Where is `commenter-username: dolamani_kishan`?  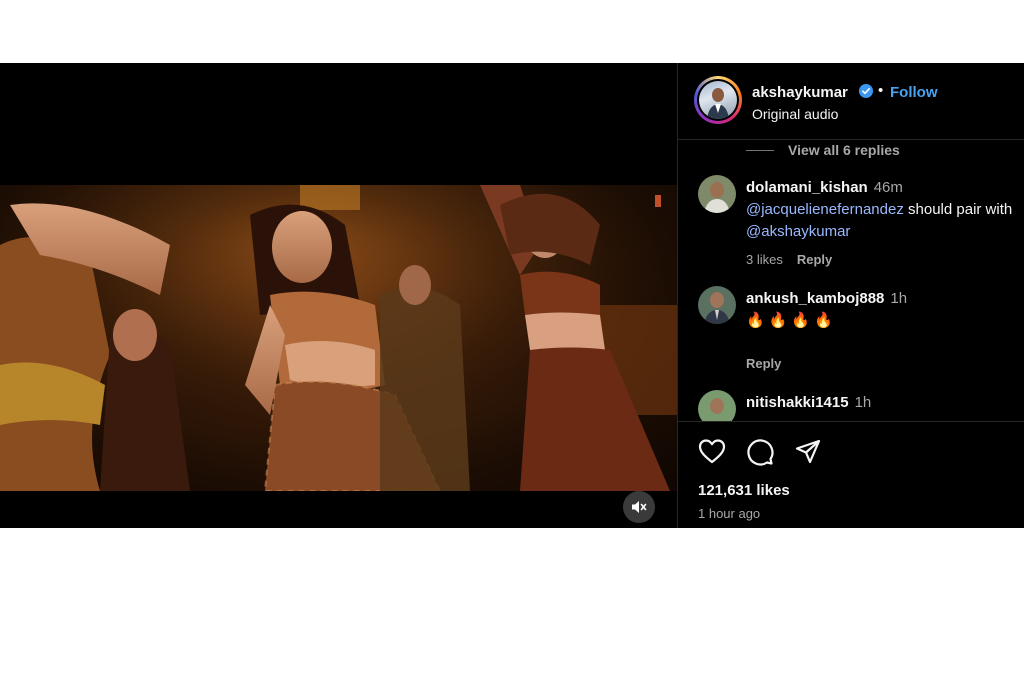 commenter-username: dolamani_kishan is located at coordinates (807, 187).